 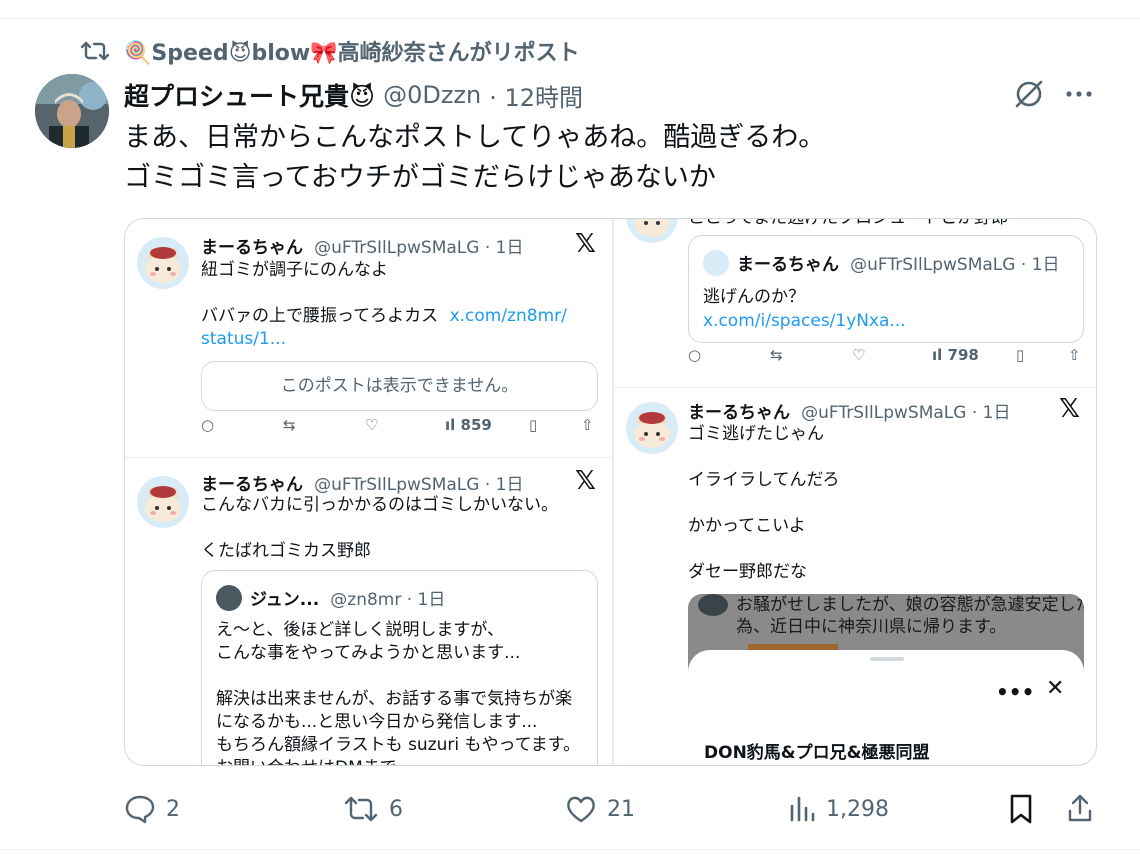 What do you see at coordinates (1055, 688) in the screenshot?
I see `sheet-close-icon: ✕` at bounding box center [1055, 688].